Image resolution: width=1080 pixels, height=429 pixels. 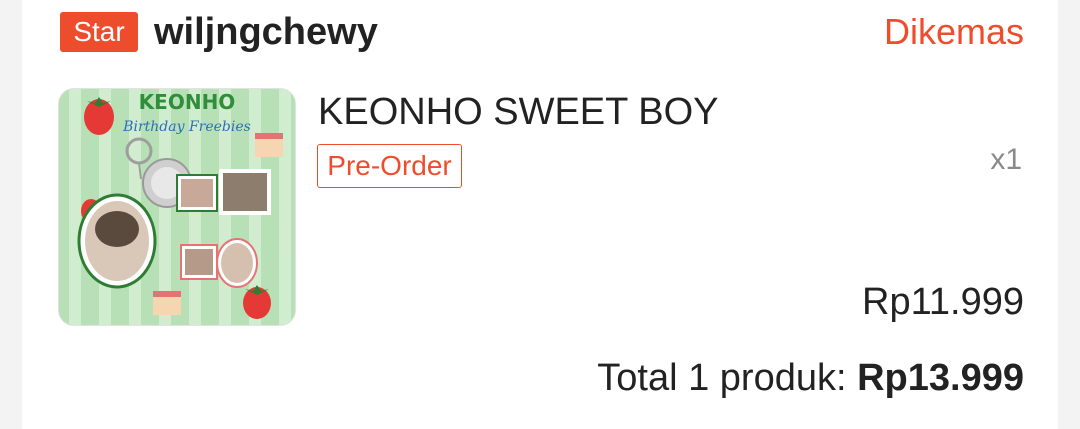 I want to click on star-badge: Star, so click(x=99, y=32).